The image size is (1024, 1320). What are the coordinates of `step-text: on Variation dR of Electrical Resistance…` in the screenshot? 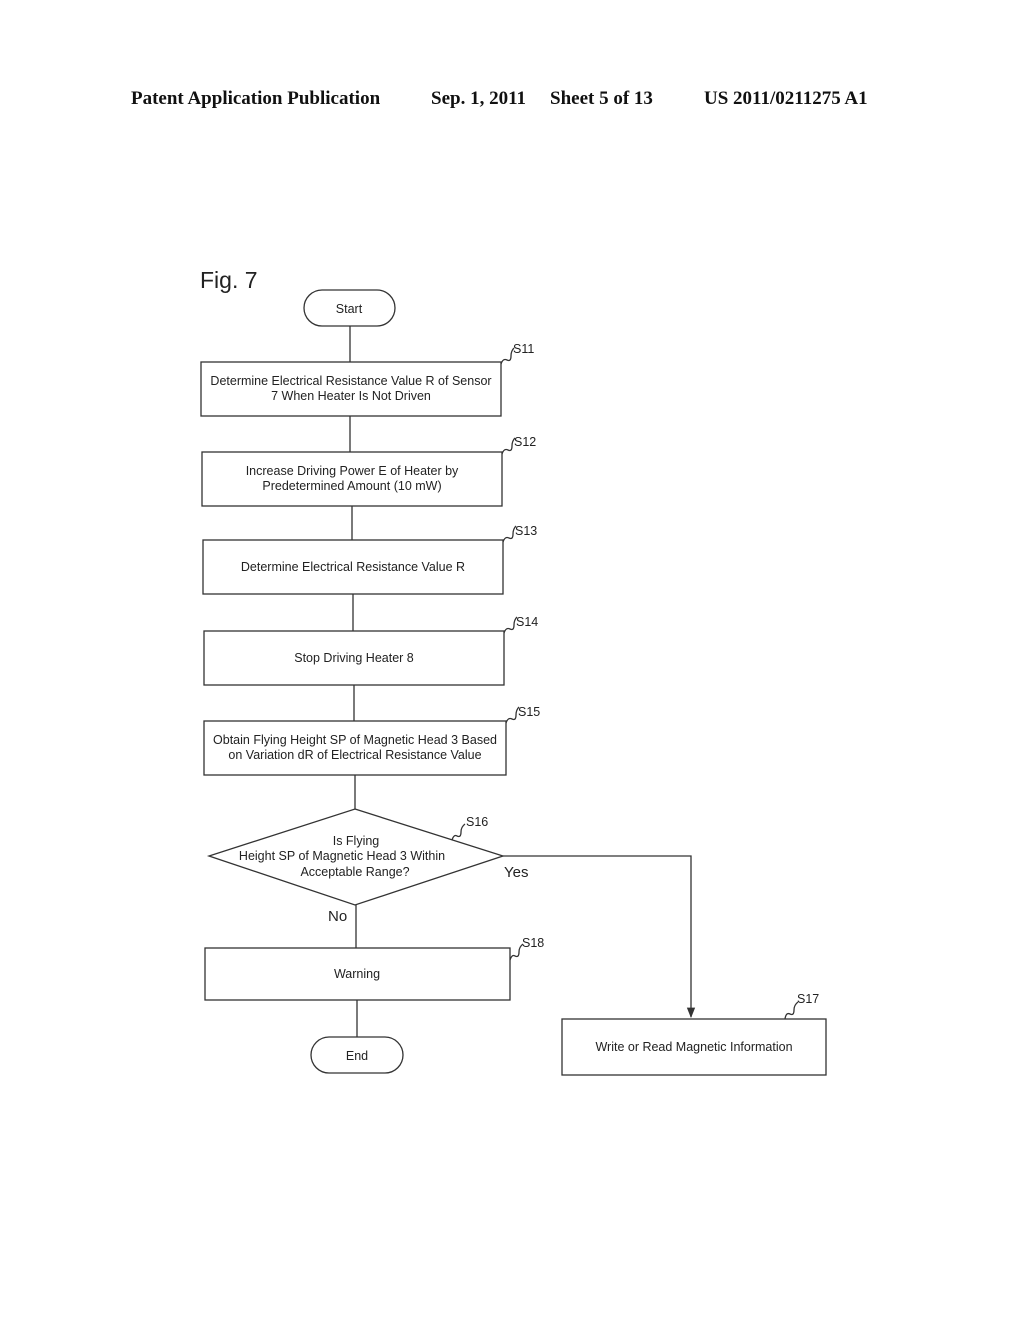 It's located at (354, 755).